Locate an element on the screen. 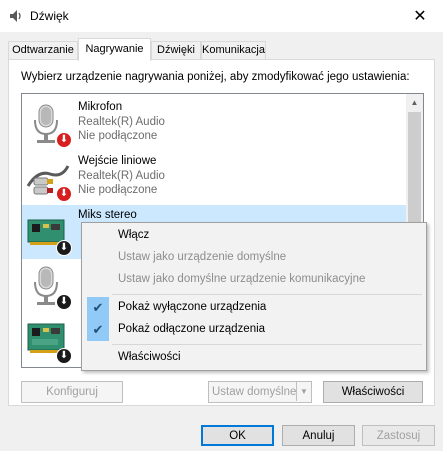  tab-playback: Odtwarzanie is located at coordinates (43, 50).